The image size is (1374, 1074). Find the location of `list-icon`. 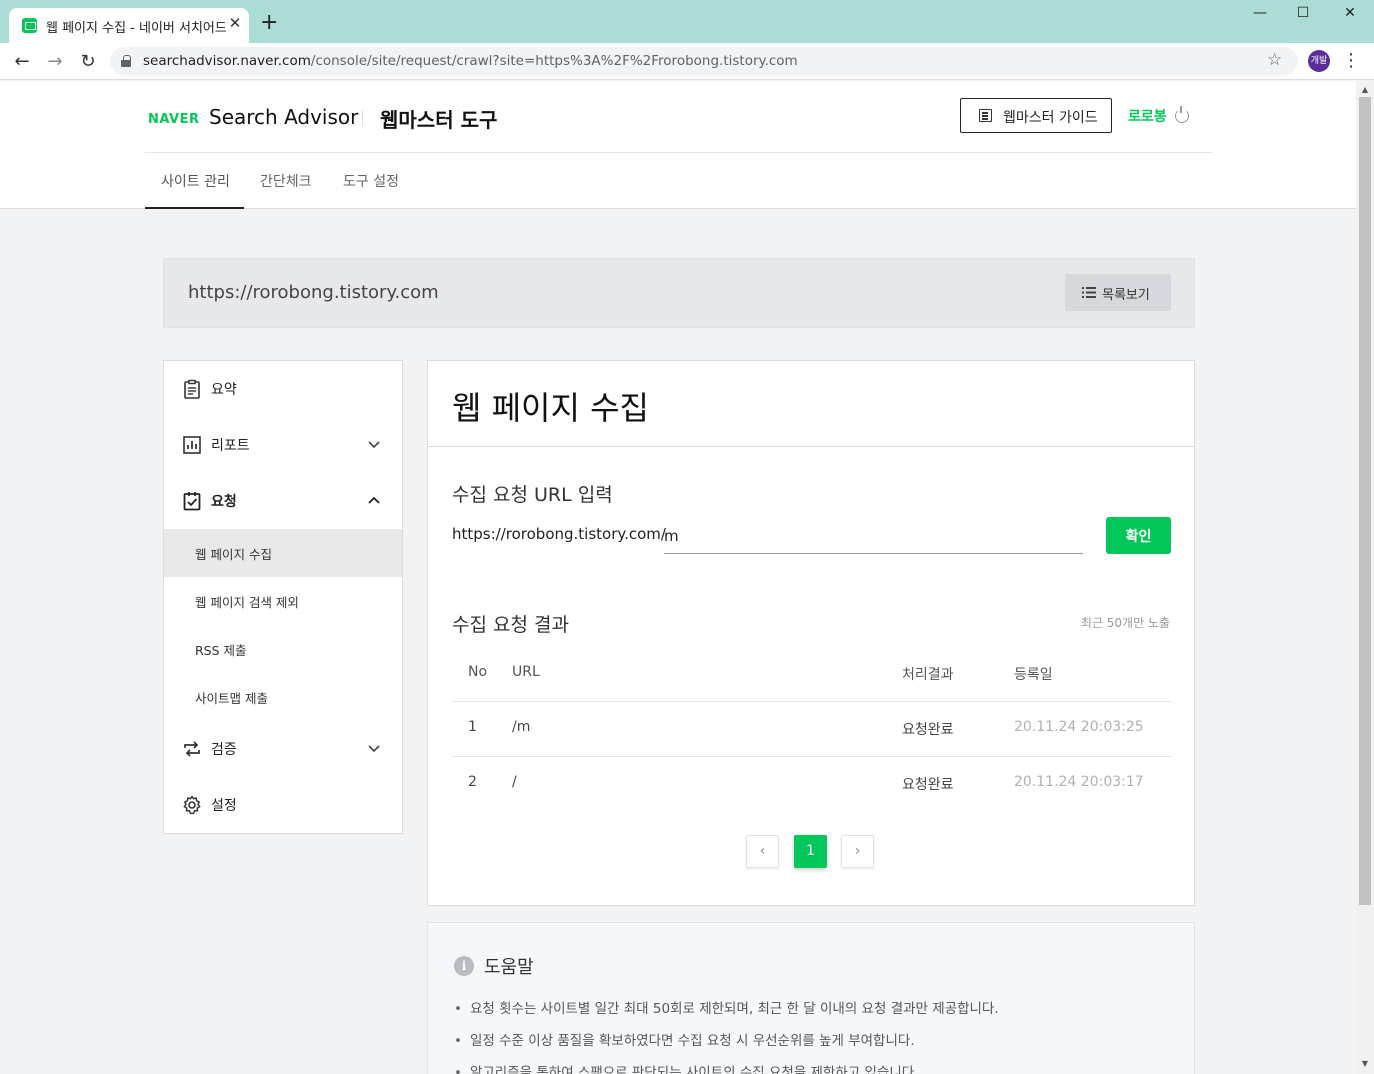

list-icon is located at coordinates (1089, 292).